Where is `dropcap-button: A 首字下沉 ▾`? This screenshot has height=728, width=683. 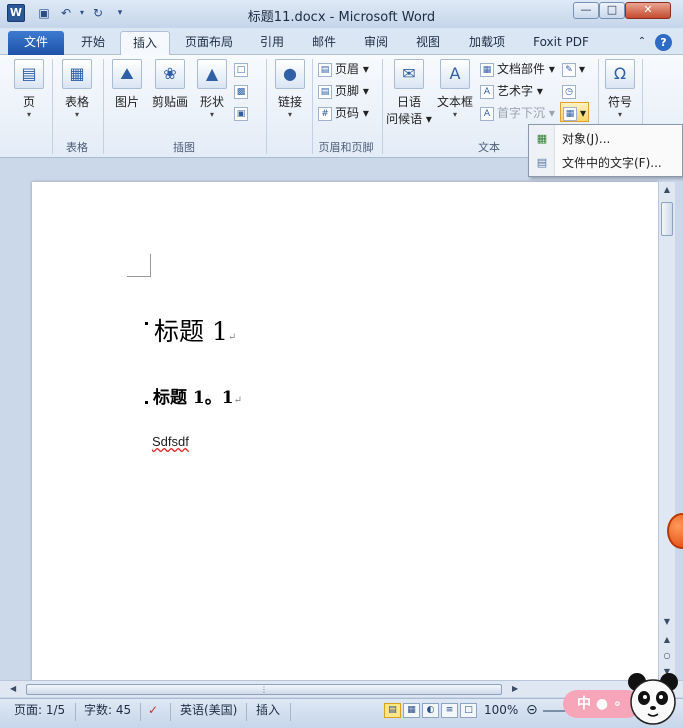
dropcap-button: A 首字下沉 ▾ is located at coordinates (517, 113).